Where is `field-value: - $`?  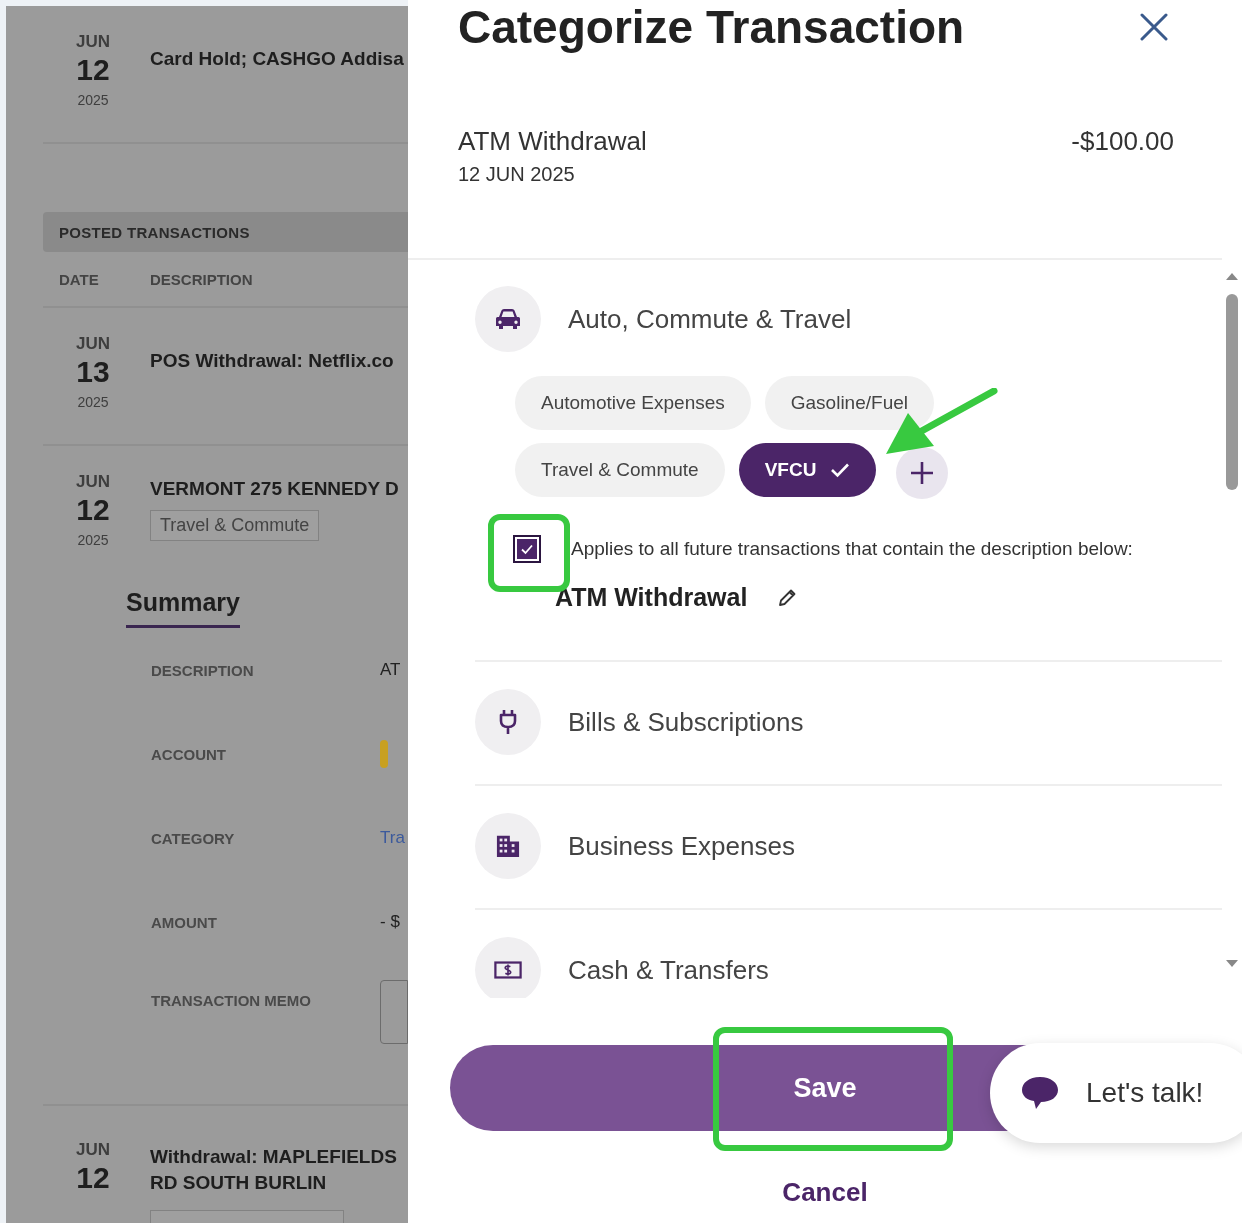
field-value: - $ is located at coordinates (390, 922).